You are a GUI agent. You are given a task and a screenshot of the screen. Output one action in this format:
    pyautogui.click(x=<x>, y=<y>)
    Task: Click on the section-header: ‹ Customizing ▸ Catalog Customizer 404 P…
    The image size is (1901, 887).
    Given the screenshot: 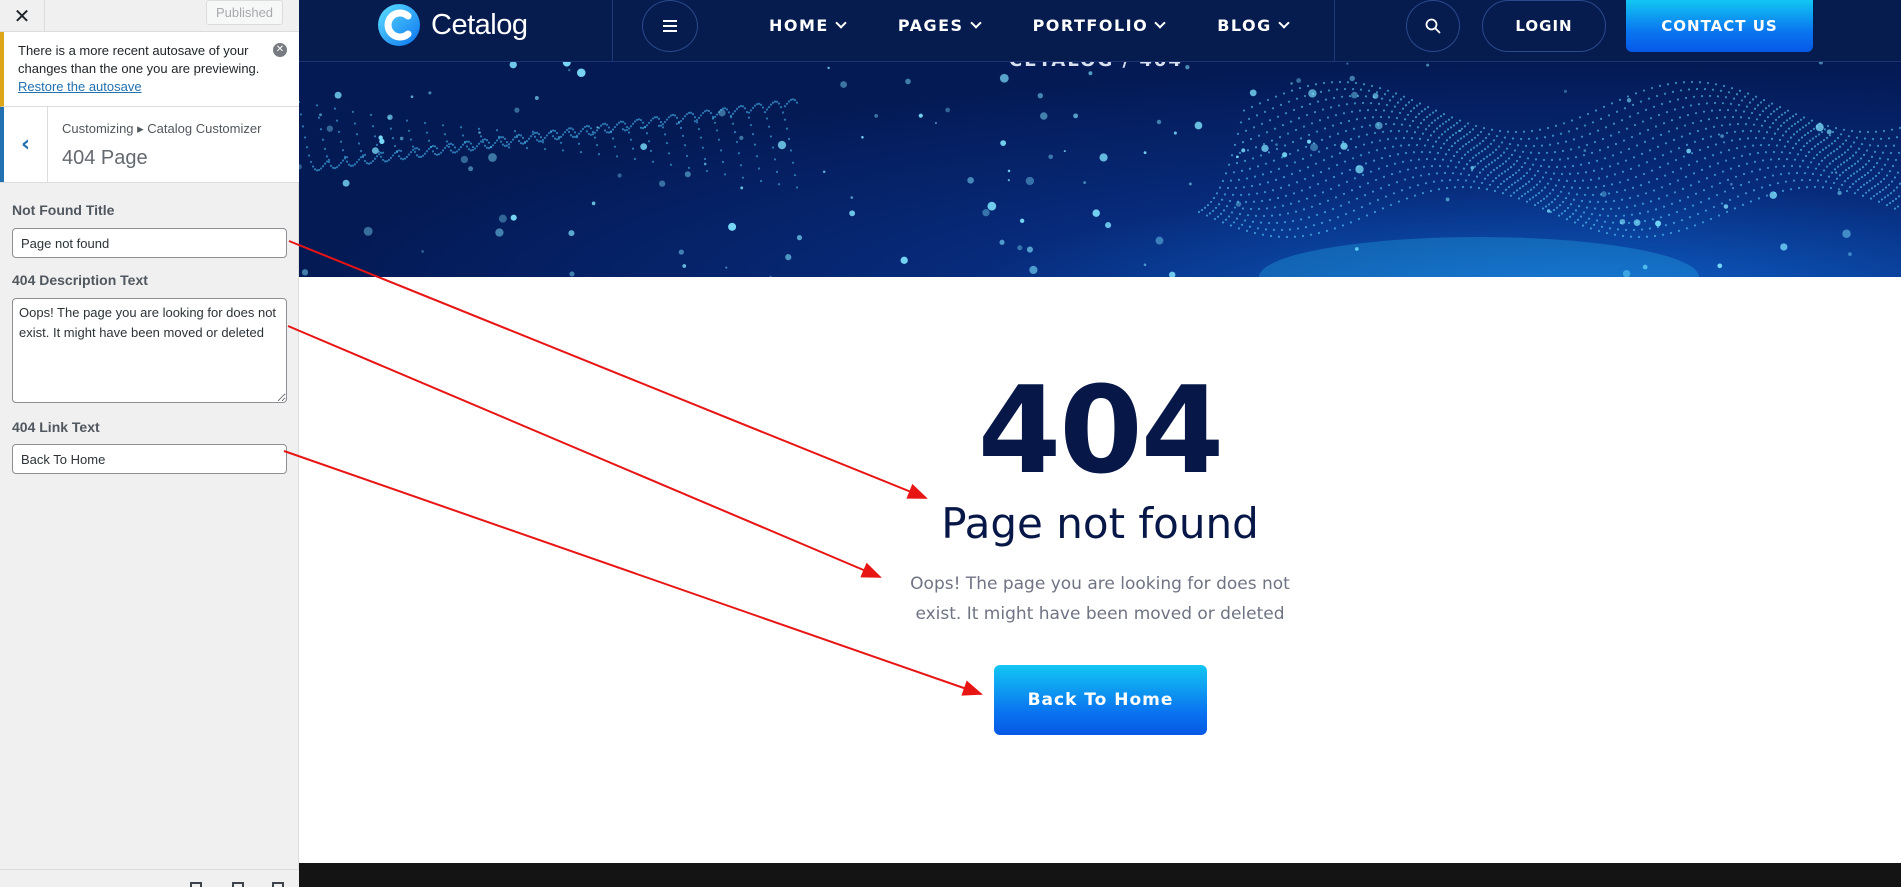 What is the action you would take?
    pyautogui.click(x=149, y=145)
    